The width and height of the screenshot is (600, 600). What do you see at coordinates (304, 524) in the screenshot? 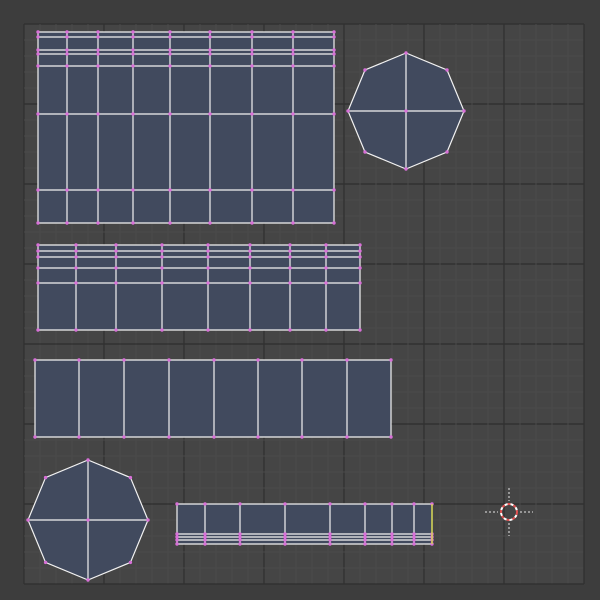
I see `uv-face` at bounding box center [304, 524].